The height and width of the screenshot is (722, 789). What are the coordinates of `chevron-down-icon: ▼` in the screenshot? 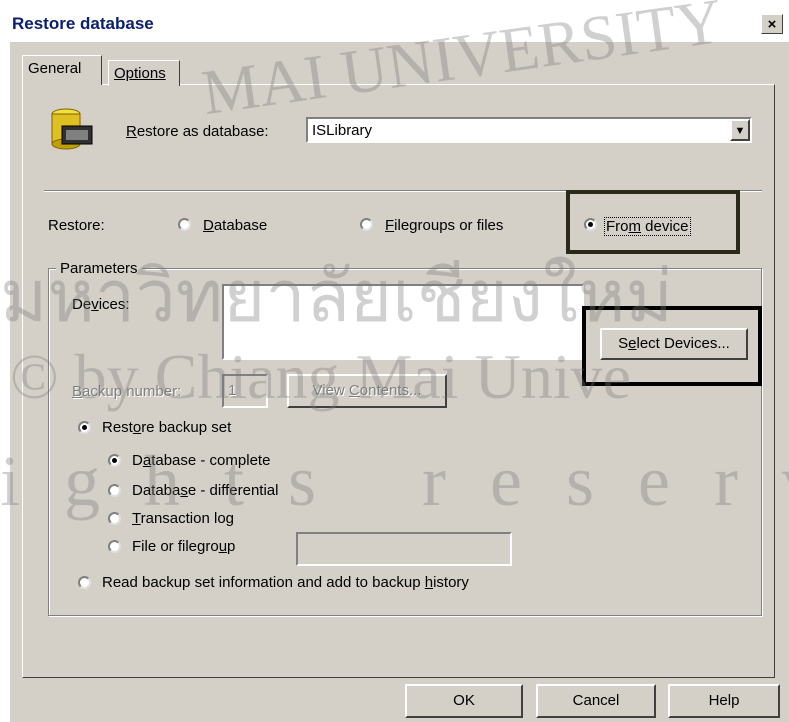 It's located at (740, 130).